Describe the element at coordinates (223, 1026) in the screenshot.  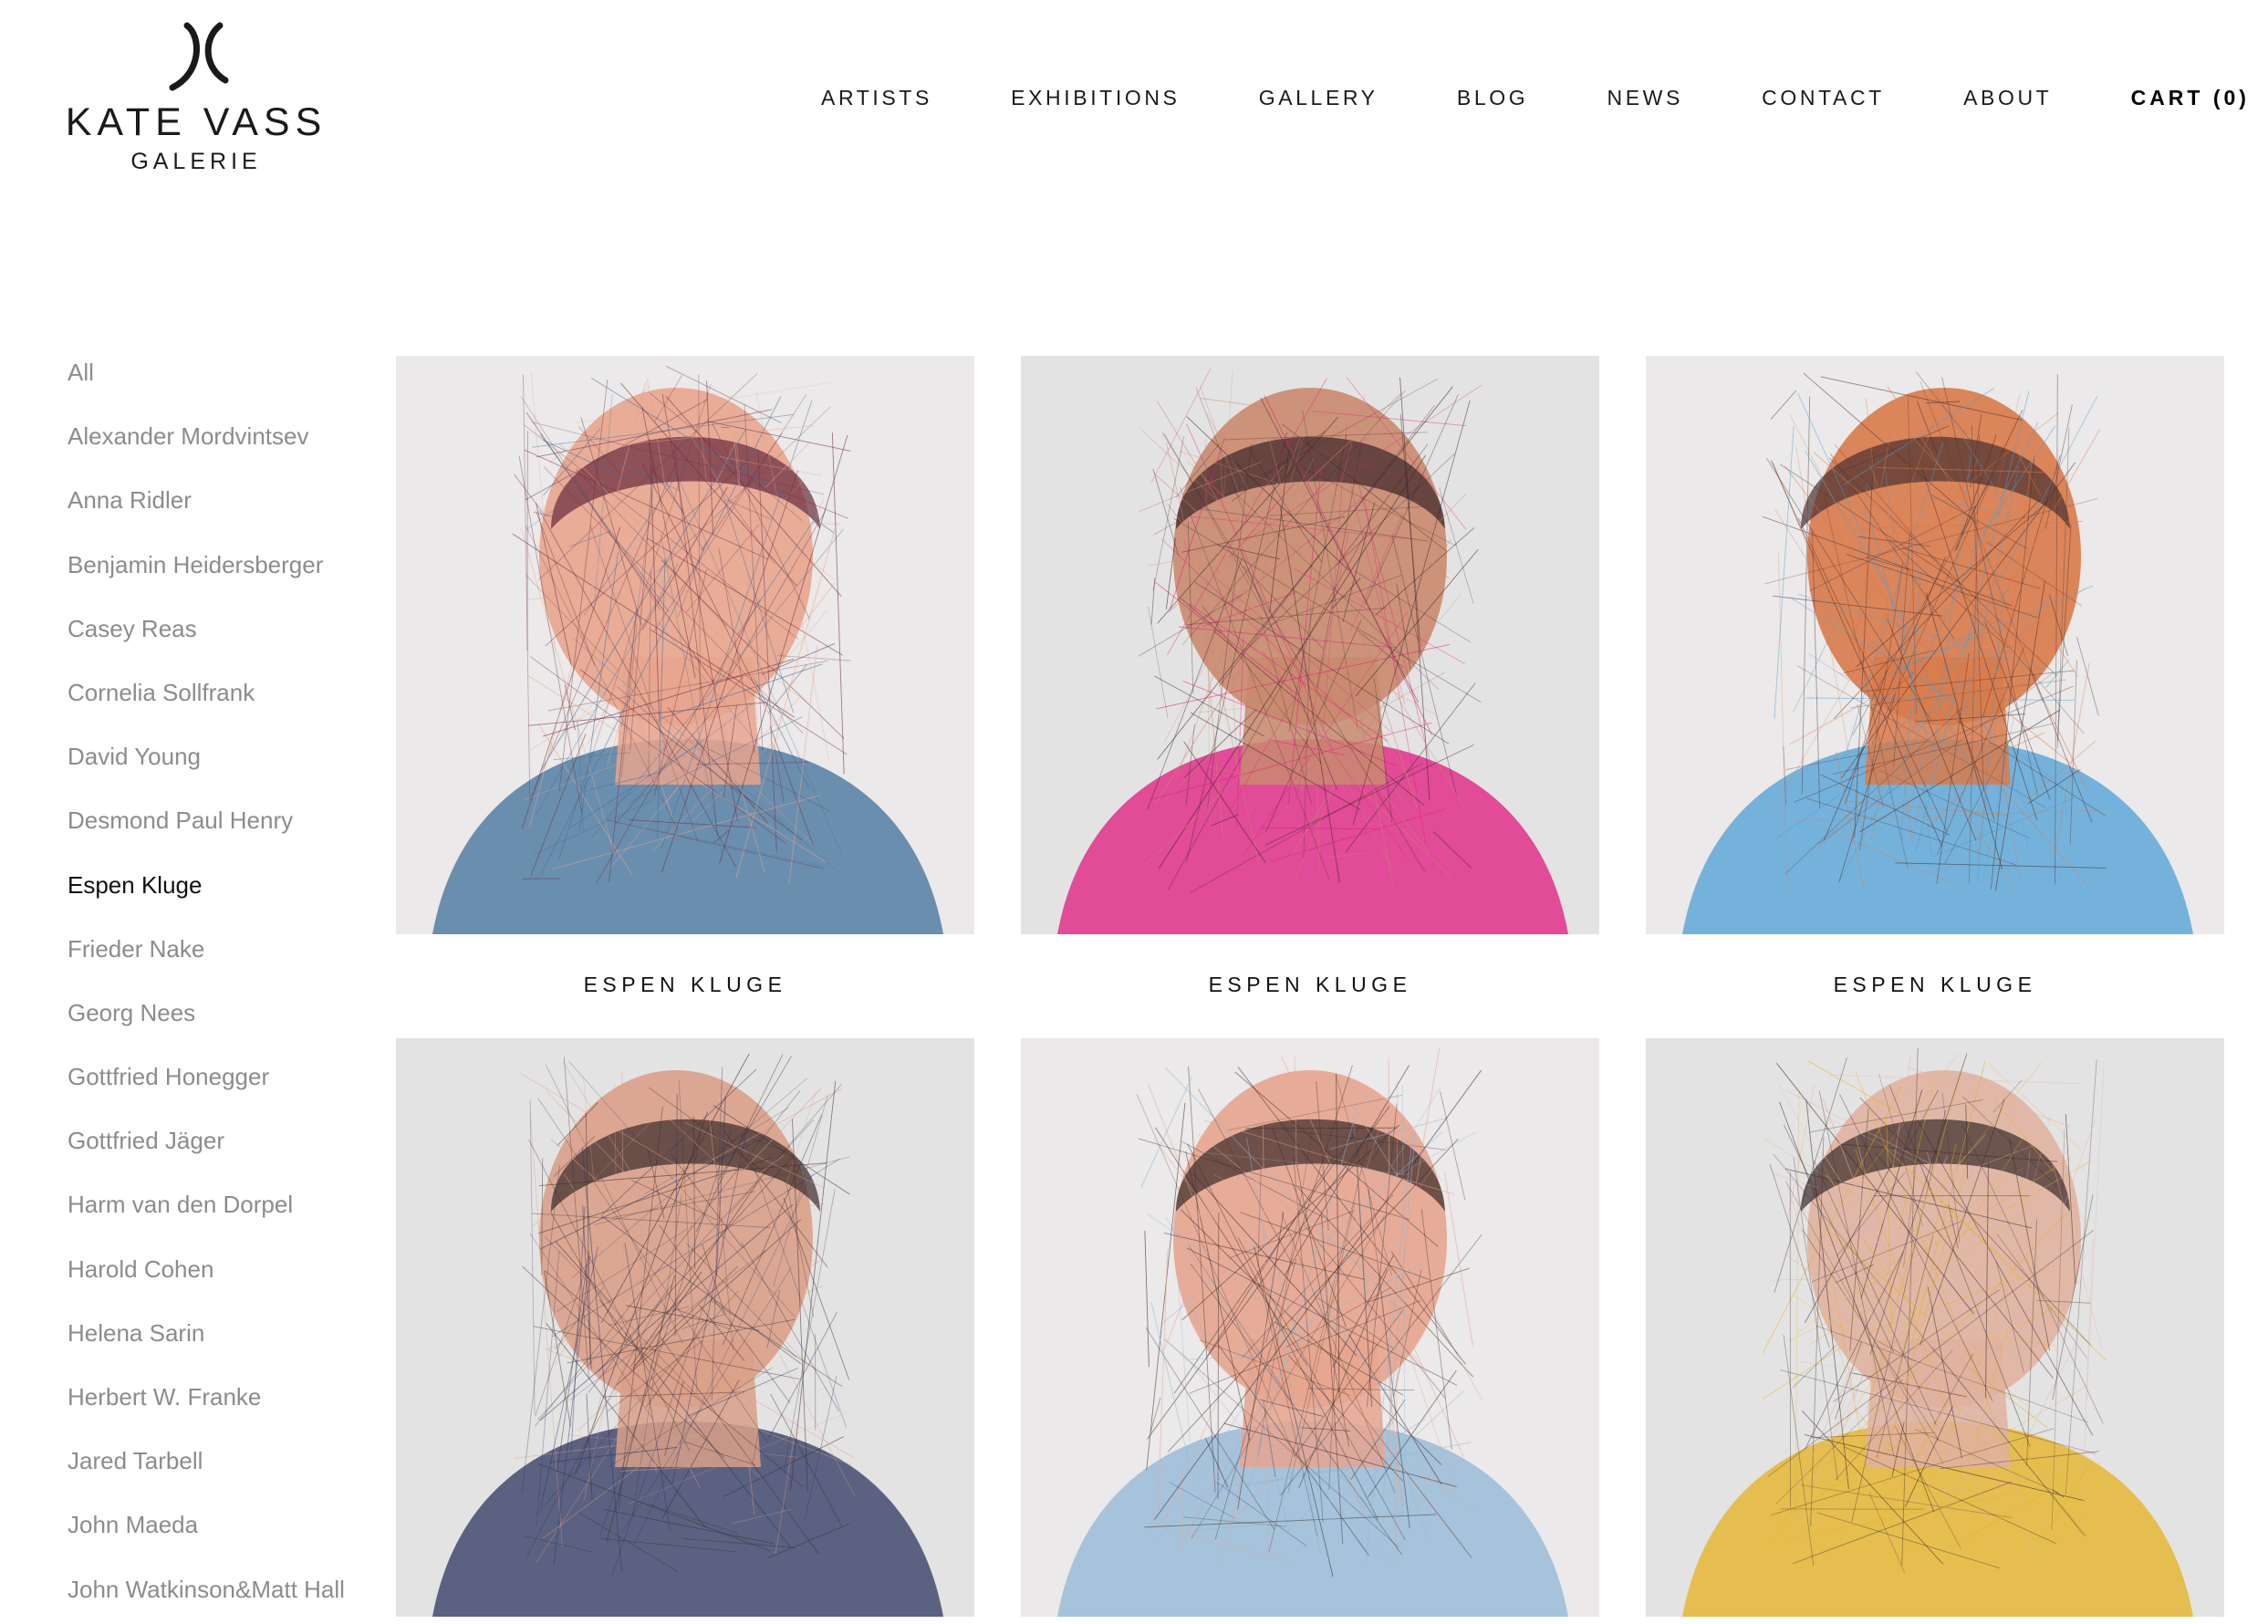
I see `sidebar-item-georg-nees: Georg Nees` at that location.